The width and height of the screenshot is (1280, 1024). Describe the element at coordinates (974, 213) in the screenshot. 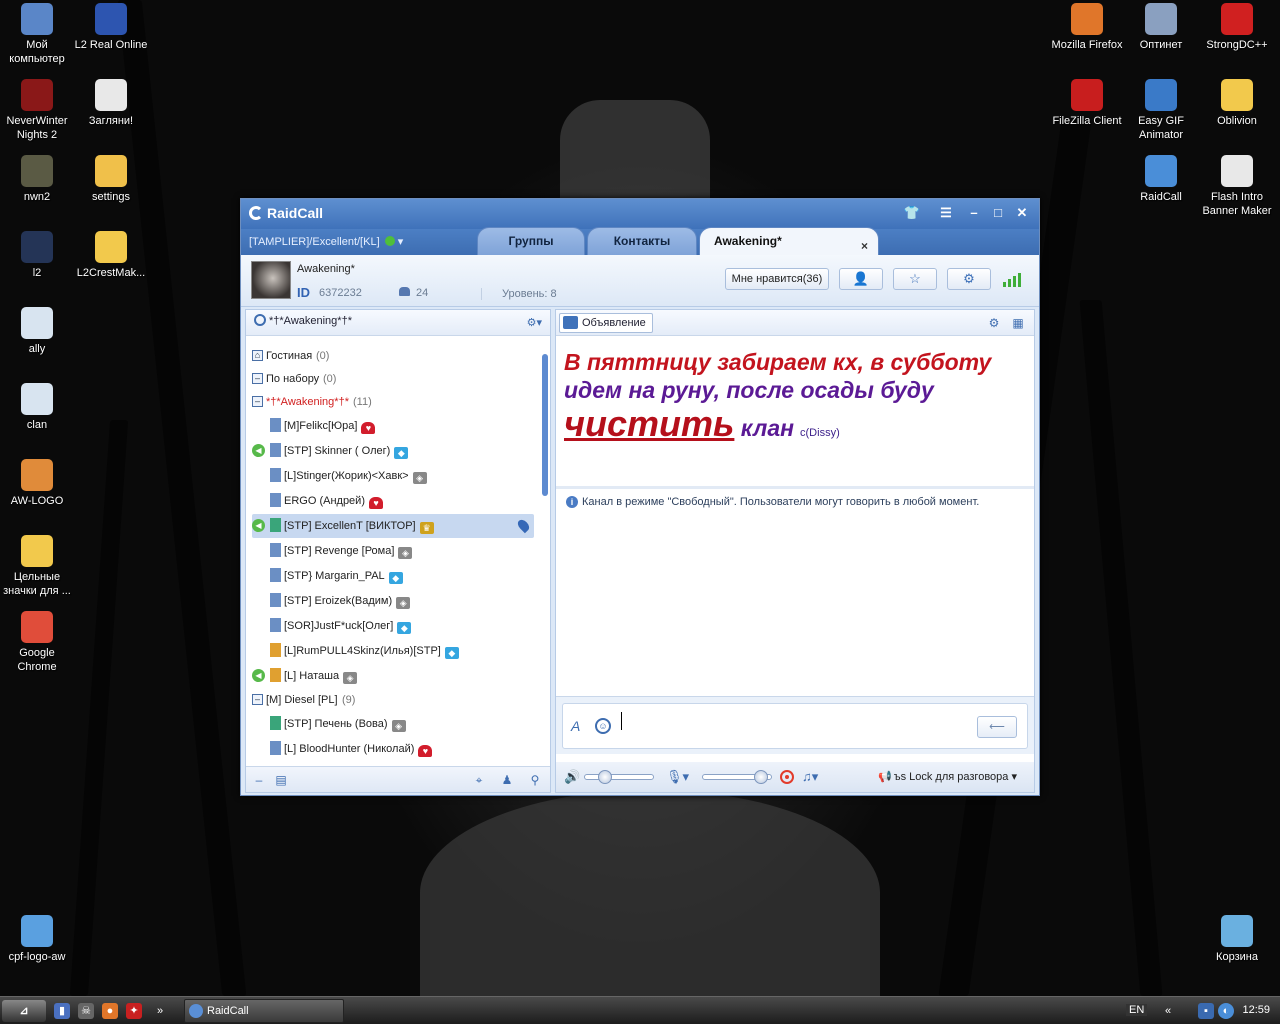

I see `minimize-button: –` at that location.